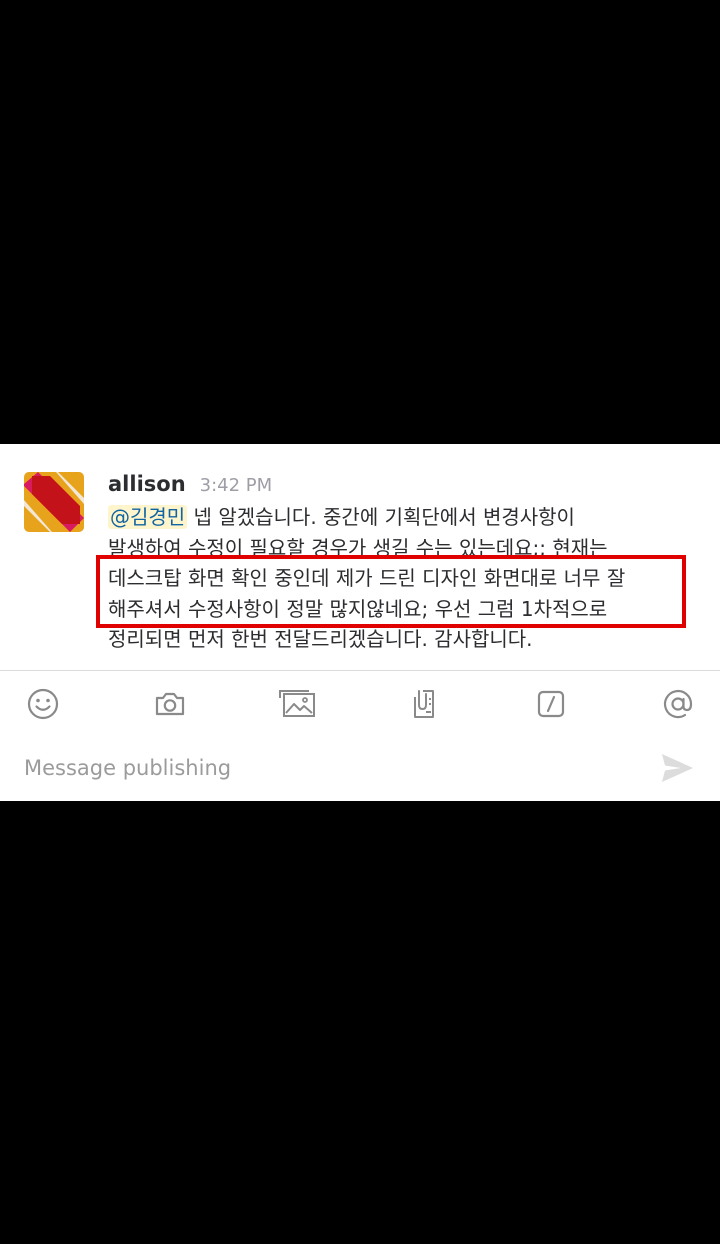 The image size is (720, 1244). What do you see at coordinates (236, 485) in the screenshot?
I see `message-timestamp: 3:42 PM` at bounding box center [236, 485].